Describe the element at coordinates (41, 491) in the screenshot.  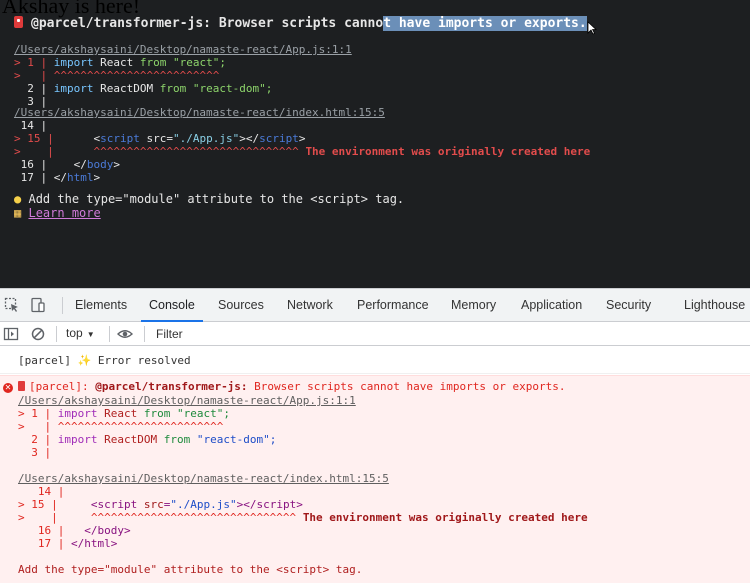
I see `error-code-line: 14 |` at that location.